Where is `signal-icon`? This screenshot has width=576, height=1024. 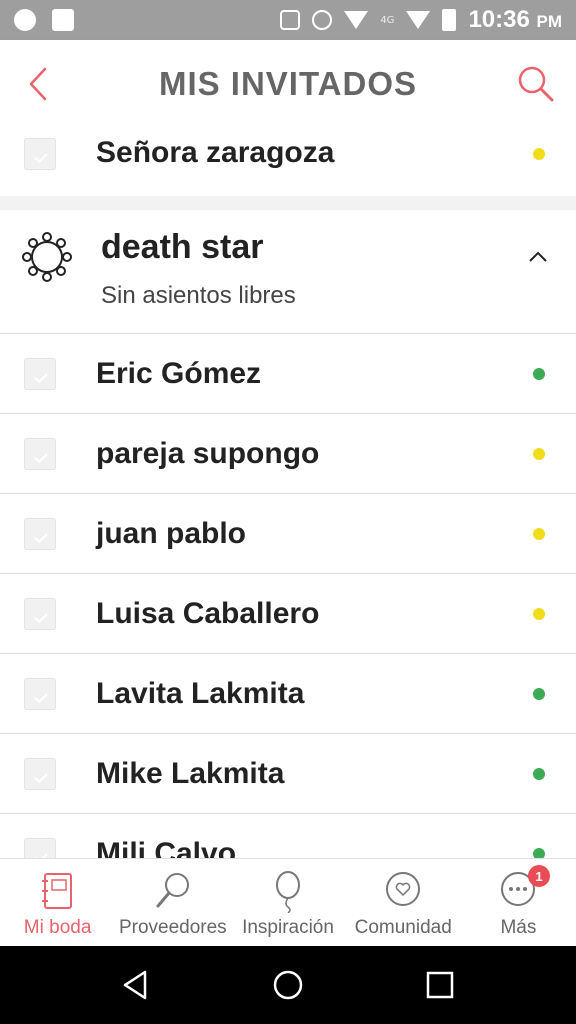 signal-icon is located at coordinates (418, 20).